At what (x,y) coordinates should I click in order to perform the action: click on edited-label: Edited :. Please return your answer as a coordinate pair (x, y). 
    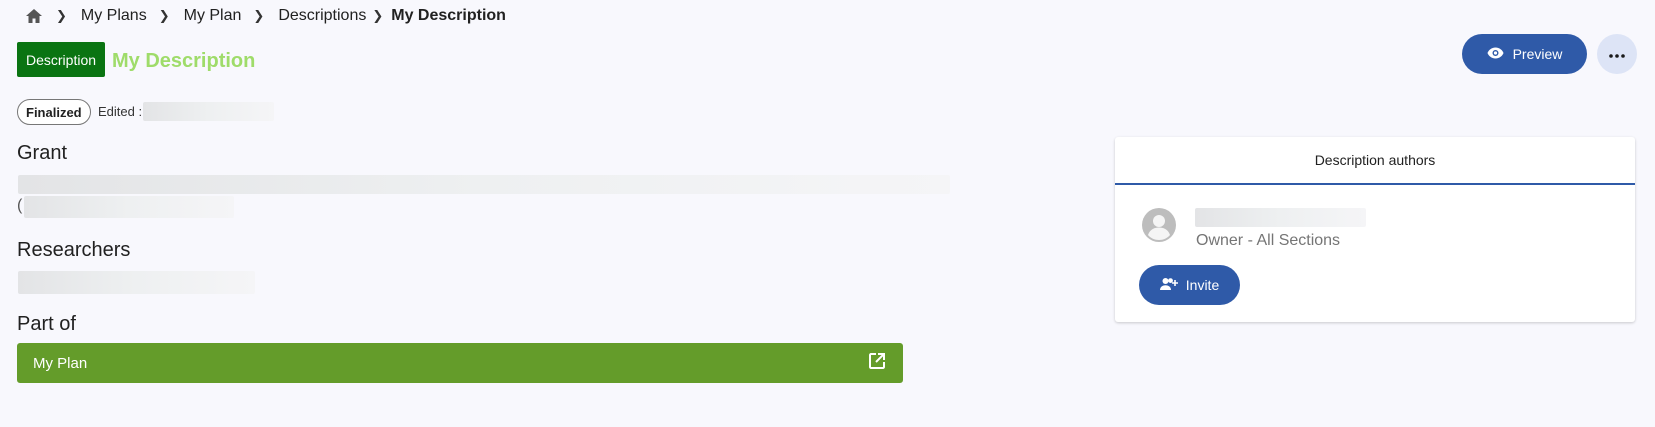
    Looking at the image, I should click on (120, 111).